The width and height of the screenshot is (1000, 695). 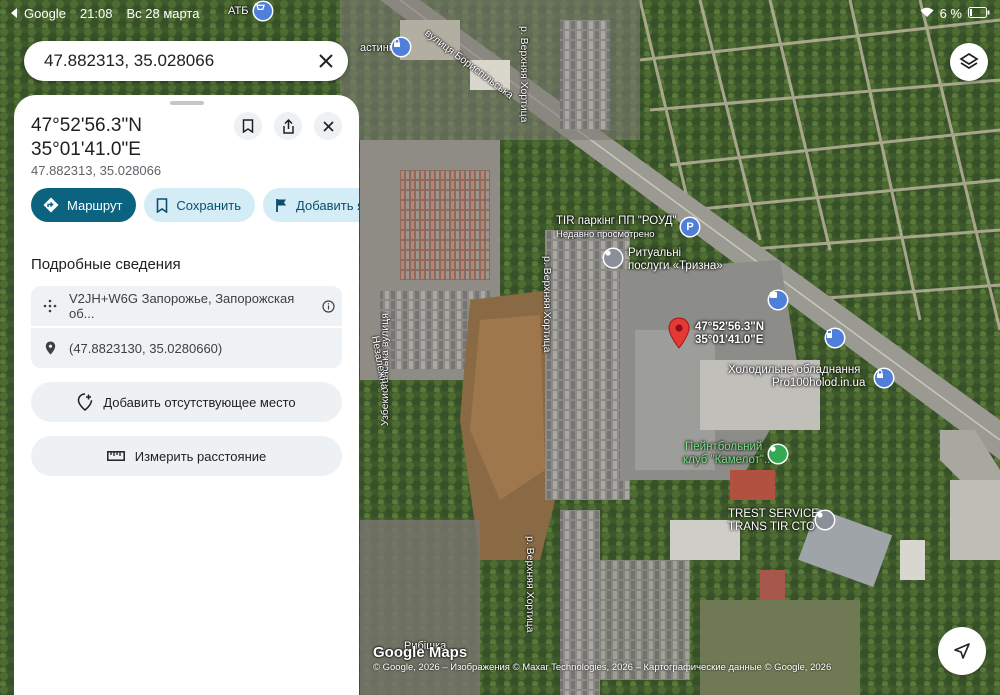 What do you see at coordinates (50, 306) in the screenshot?
I see `plus-code-icon` at bounding box center [50, 306].